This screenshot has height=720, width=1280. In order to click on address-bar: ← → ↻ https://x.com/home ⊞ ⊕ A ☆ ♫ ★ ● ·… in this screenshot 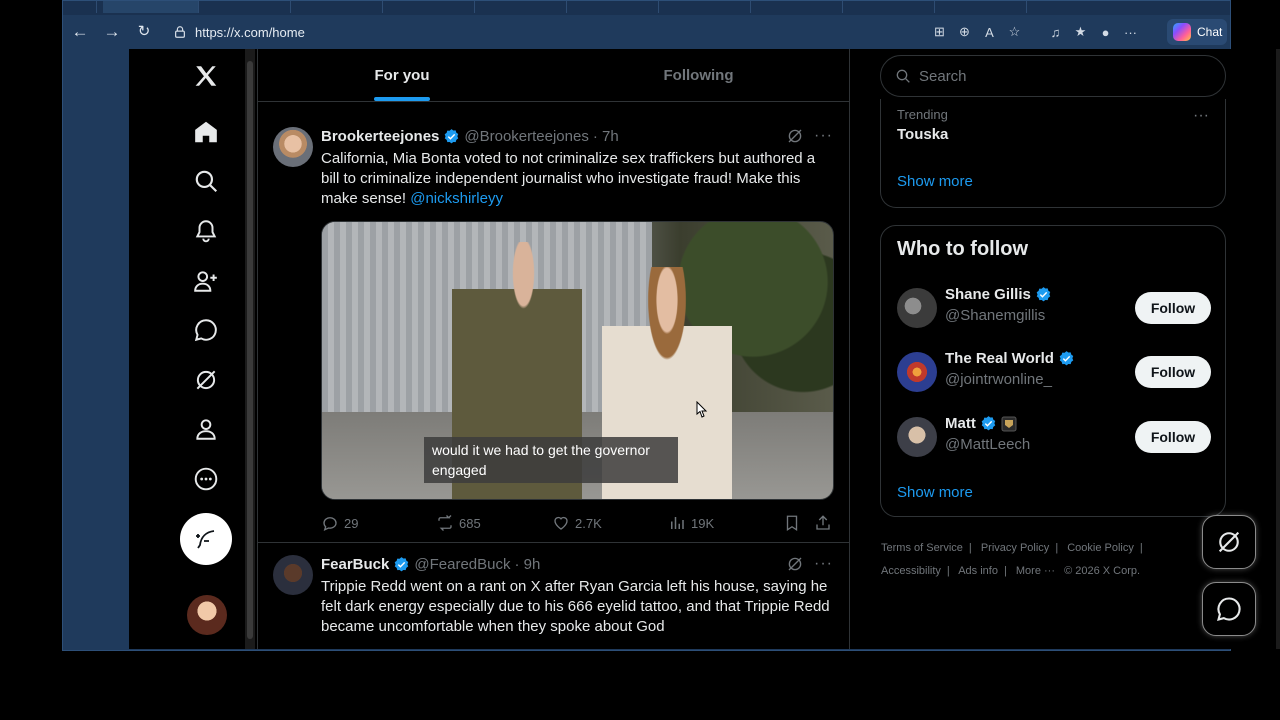, I will do `click(646, 32)`.